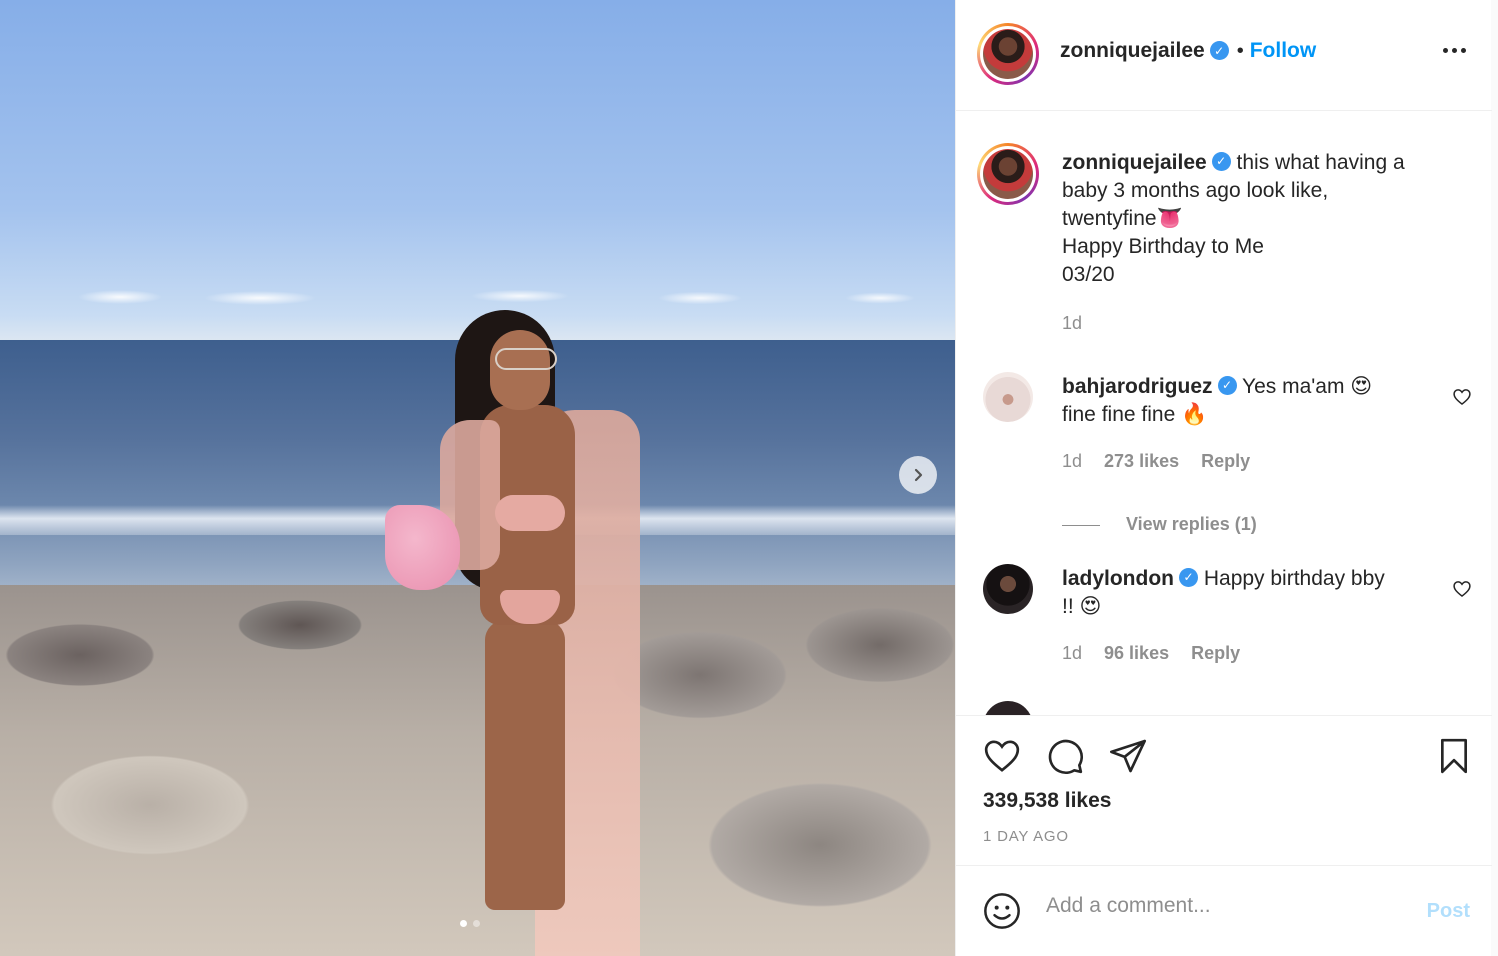 The width and height of the screenshot is (1498, 956). I want to click on caption-username: zonniquejailee, so click(1134, 162).